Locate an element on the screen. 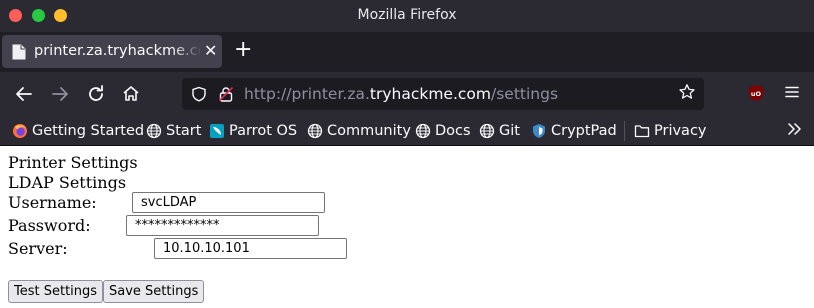 This screenshot has width=814, height=308. server-input is located at coordinates (250, 248).